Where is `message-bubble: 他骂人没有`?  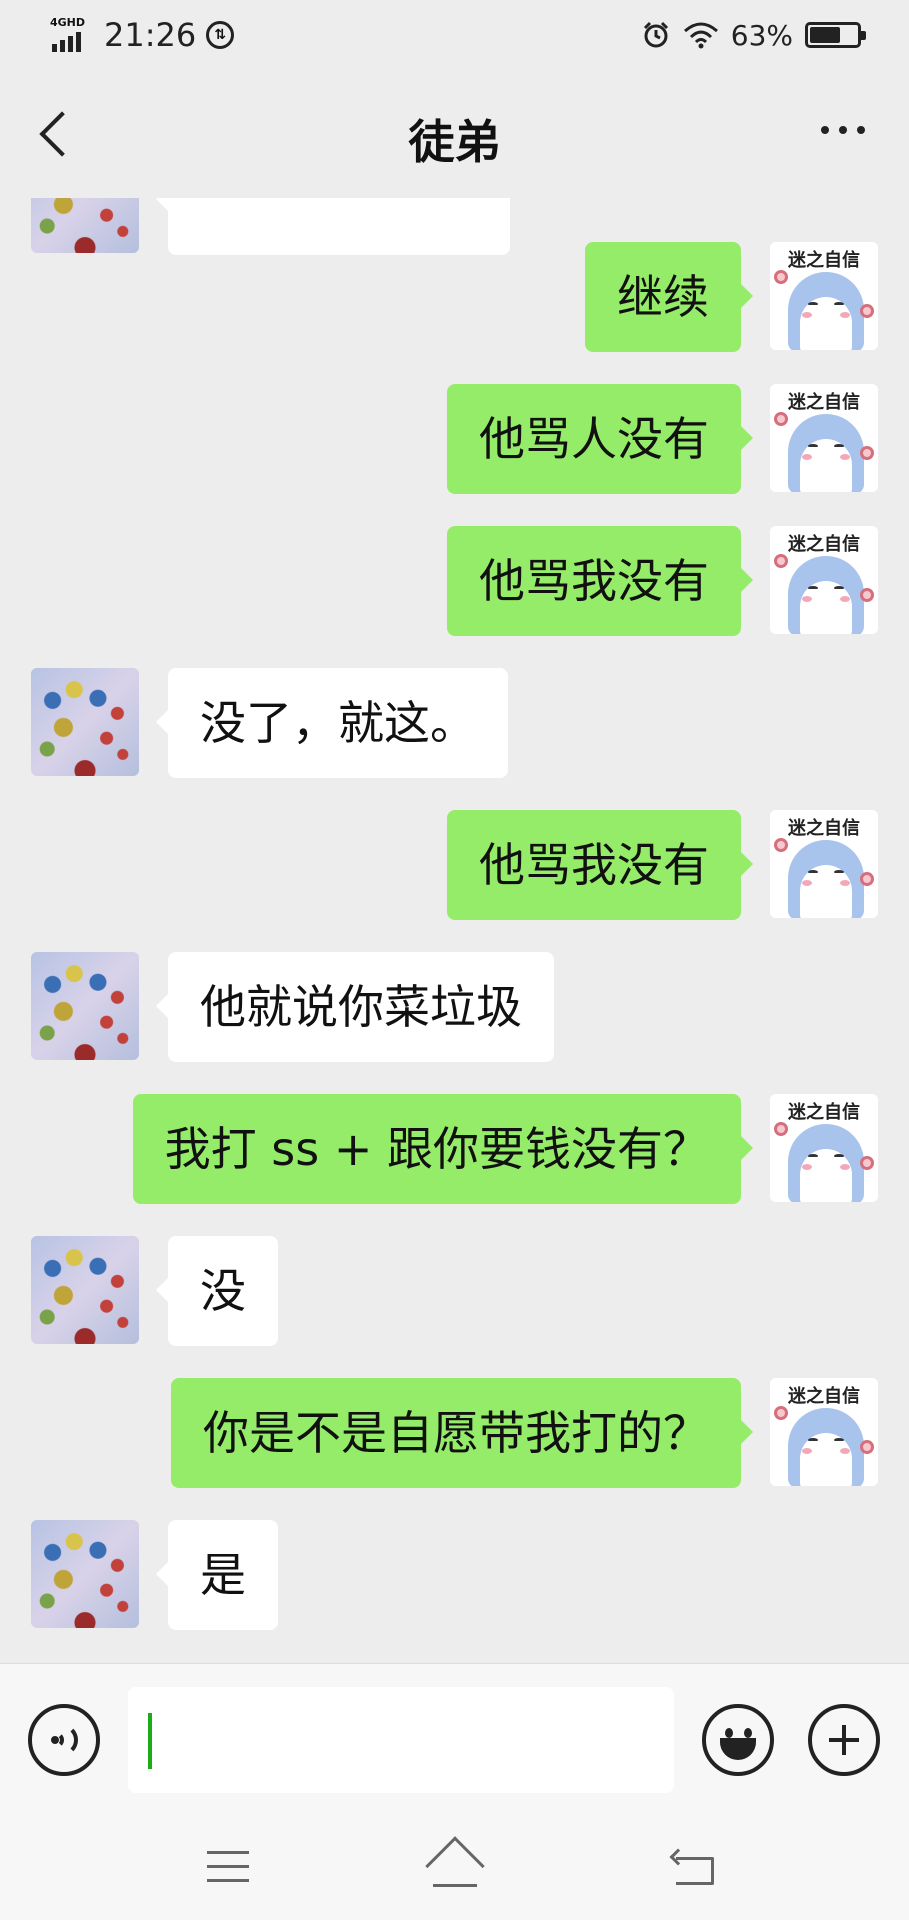 message-bubble: 他骂人没有 is located at coordinates (600, 439).